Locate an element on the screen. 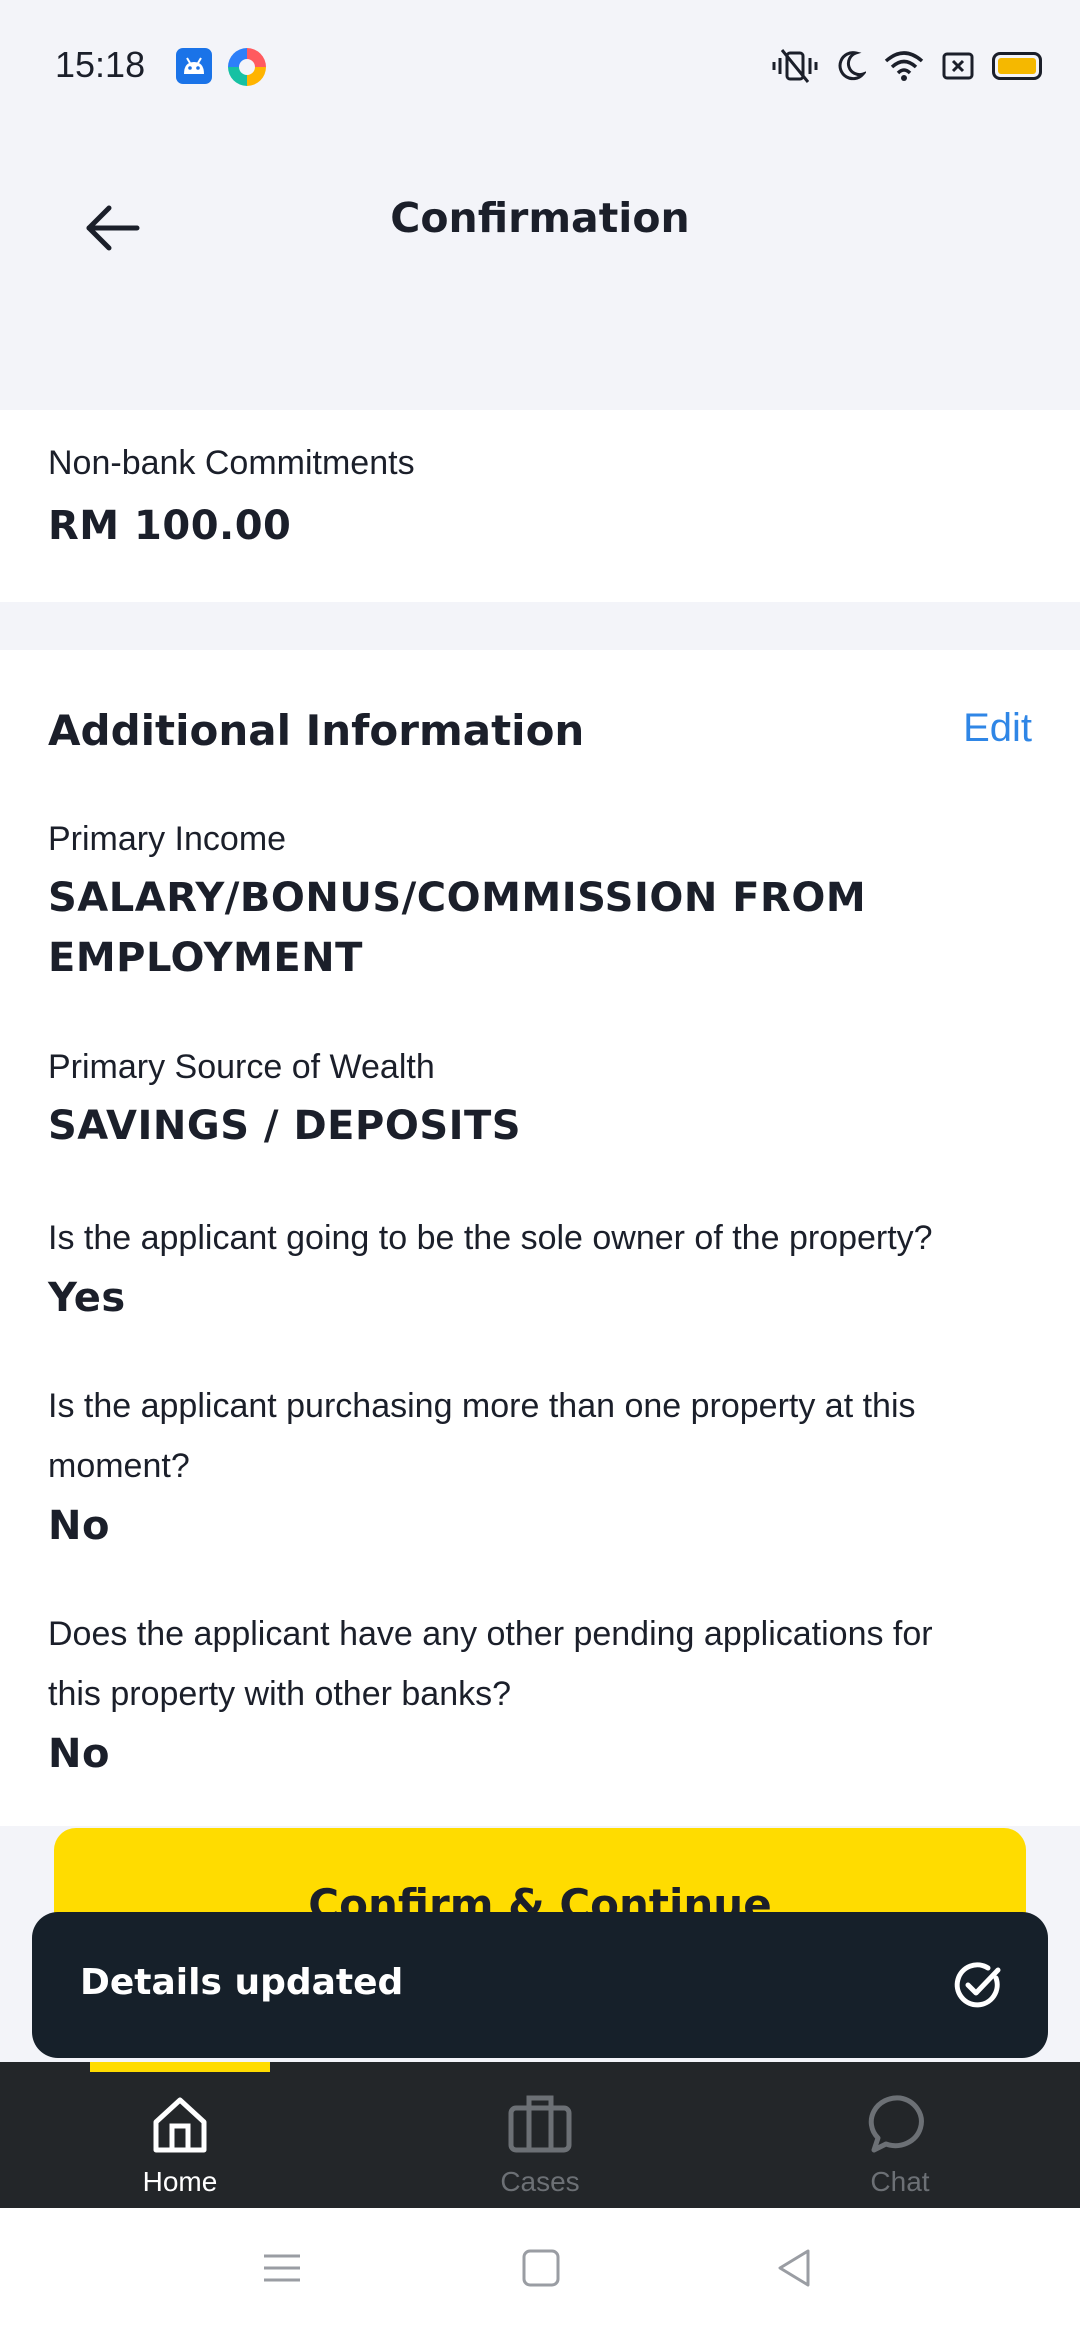 This screenshot has width=1080, height=2340. vibrate-icon is located at coordinates (795, 66).